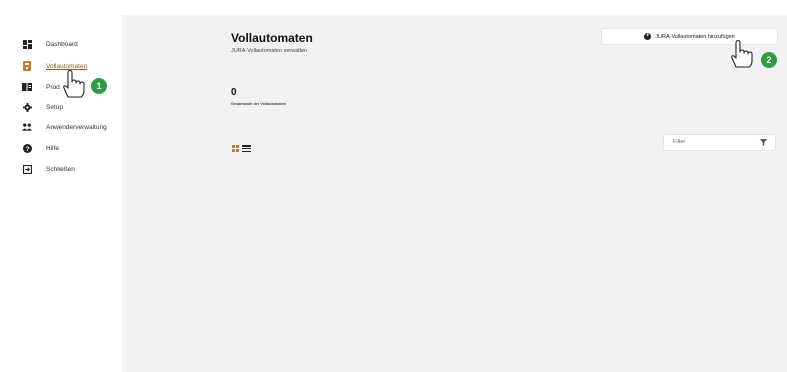 The image size is (787, 372). I want to click on sidebar-item-label: Dashboard, so click(62, 44).